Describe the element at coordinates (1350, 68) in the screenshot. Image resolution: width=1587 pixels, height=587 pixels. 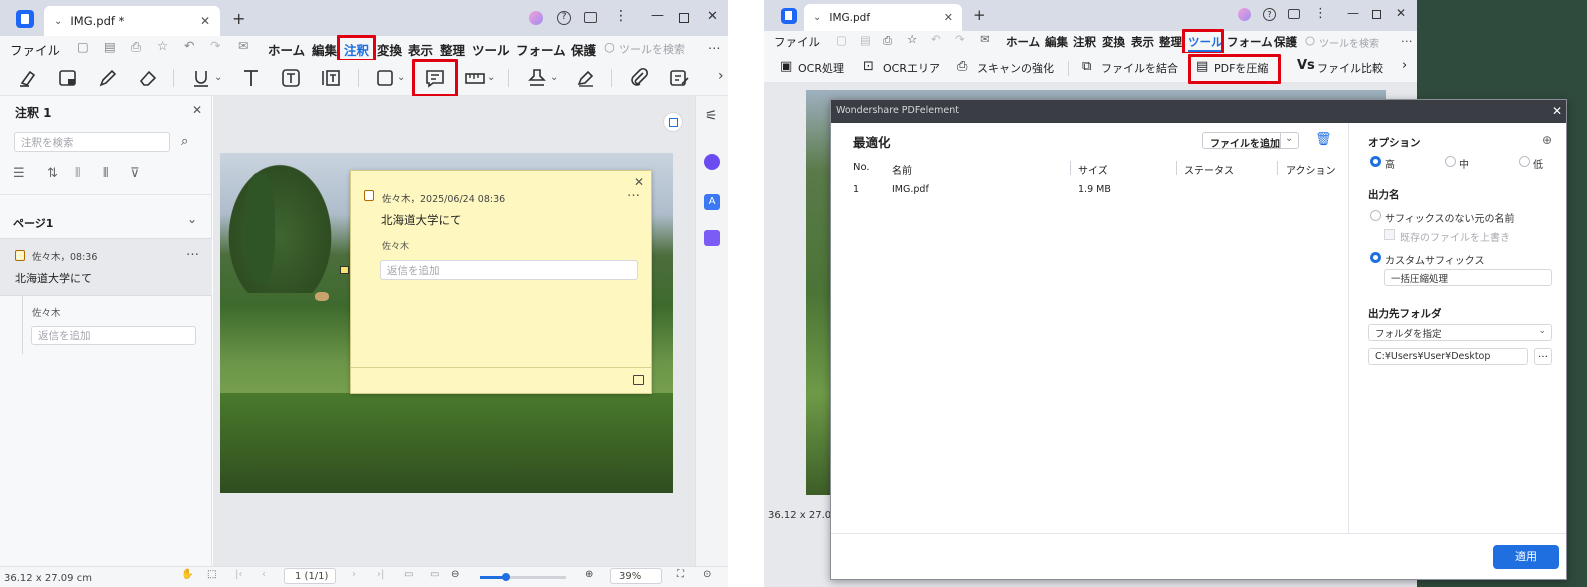
I see `compare-button: ファイル比較` at that location.